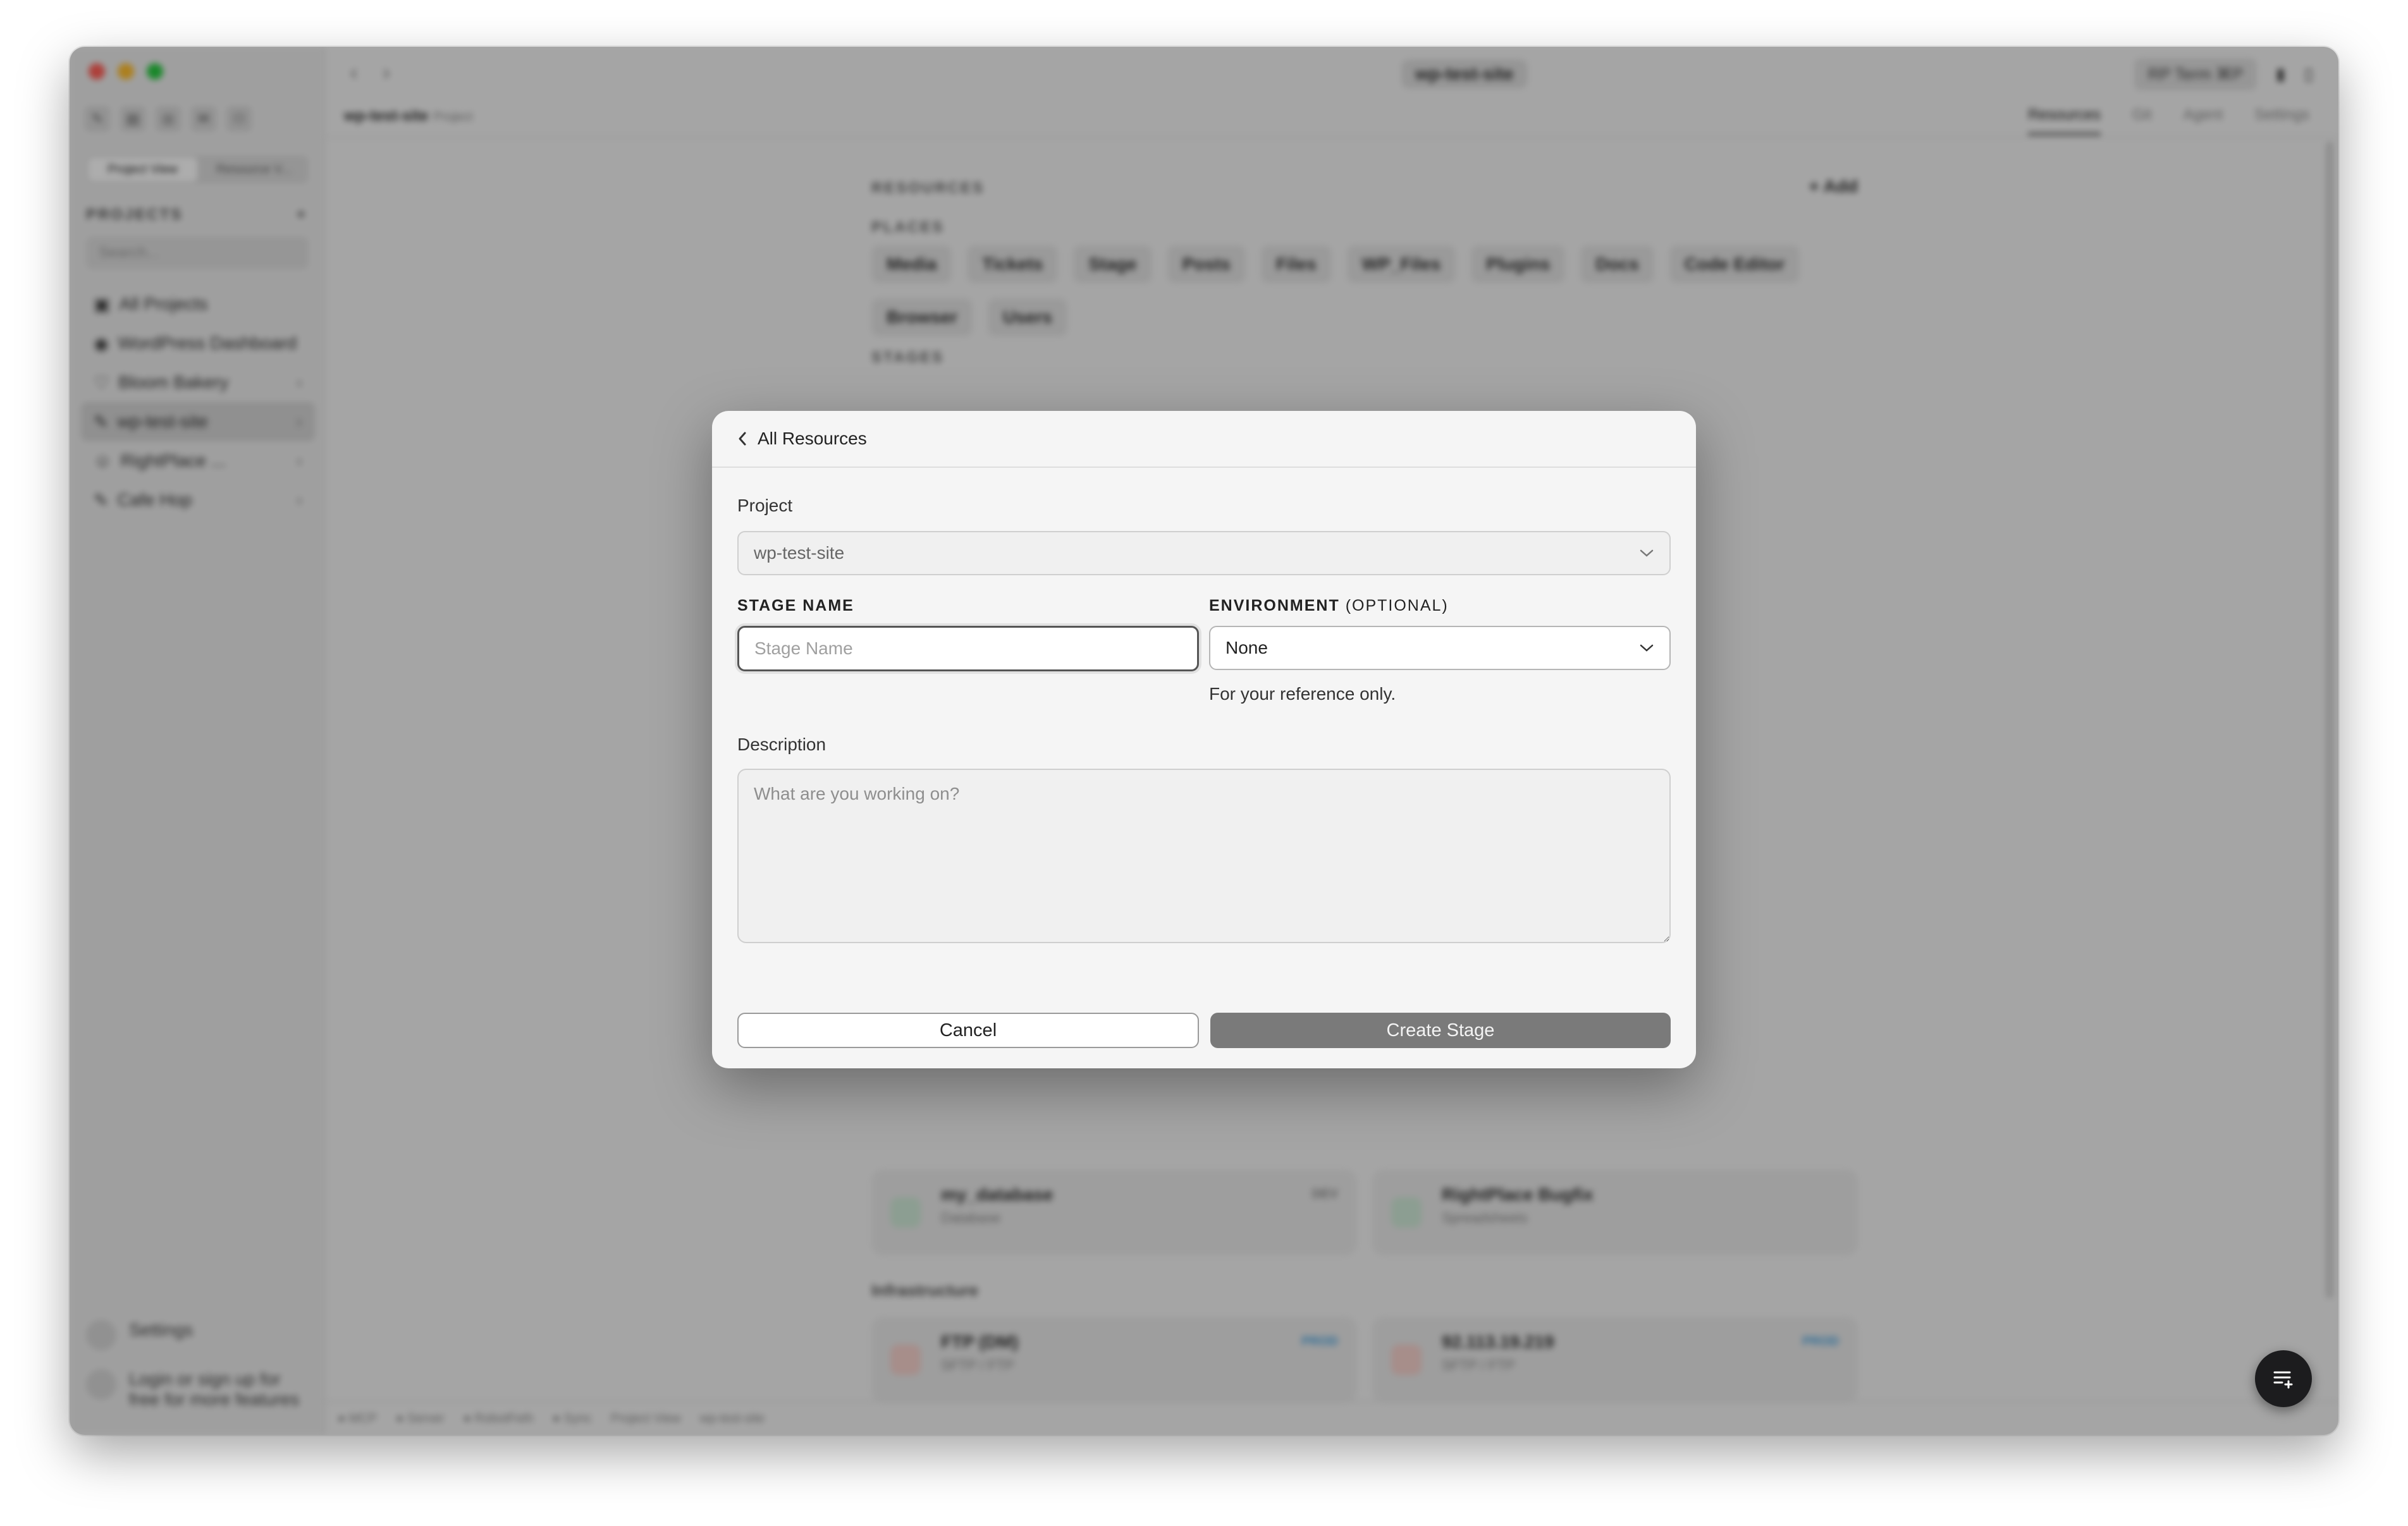 The height and width of the screenshot is (1526, 2408). What do you see at coordinates (1204, 439) in the screenshot?
I see `back-to-resources-link: All Resources` at bounding box center [1204, 439].